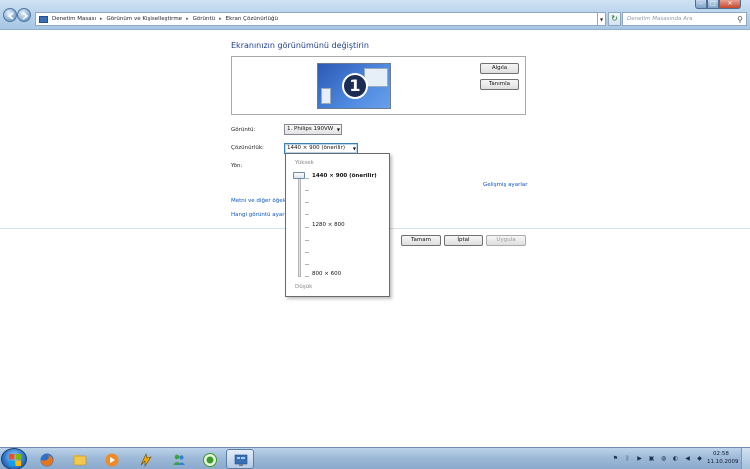 The height and width of the screenshot is (469, 750). Describe the element at coordinates (375, 458) in the screenshot. I see `taskbar: ⚑ ᛒ ▶ ▣ ◍ ◐ ◀ ◆` at that location.